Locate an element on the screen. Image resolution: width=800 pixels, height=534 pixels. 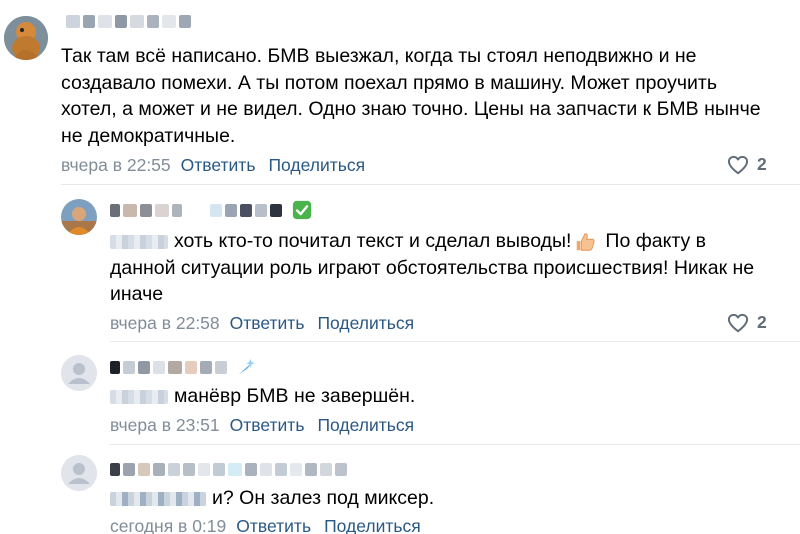
comment-line: и? Он залез под миксер. is located at coordinates (272, 498).